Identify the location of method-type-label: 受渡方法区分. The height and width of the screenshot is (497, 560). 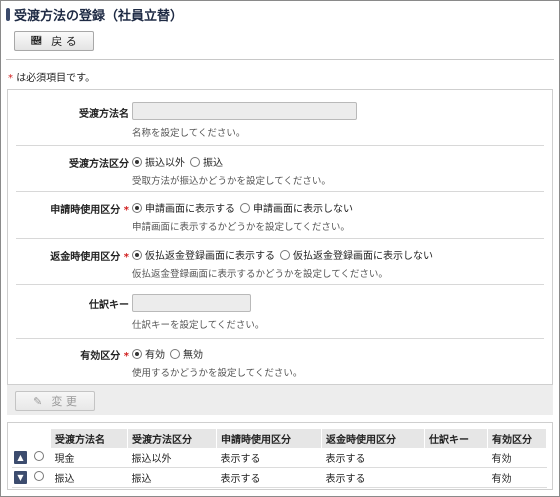
(99, 162).